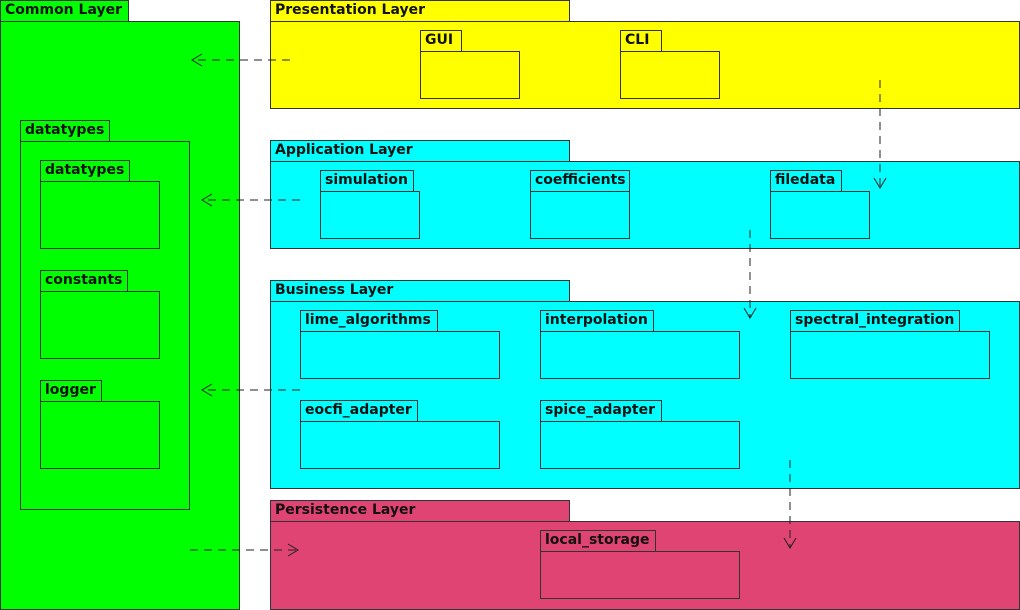 This screenshot has width=1020, height=610. What do you see at coordinates (100, 435) in the screenshot?
I see `logger-package-body` at bounding box center [100, 435].